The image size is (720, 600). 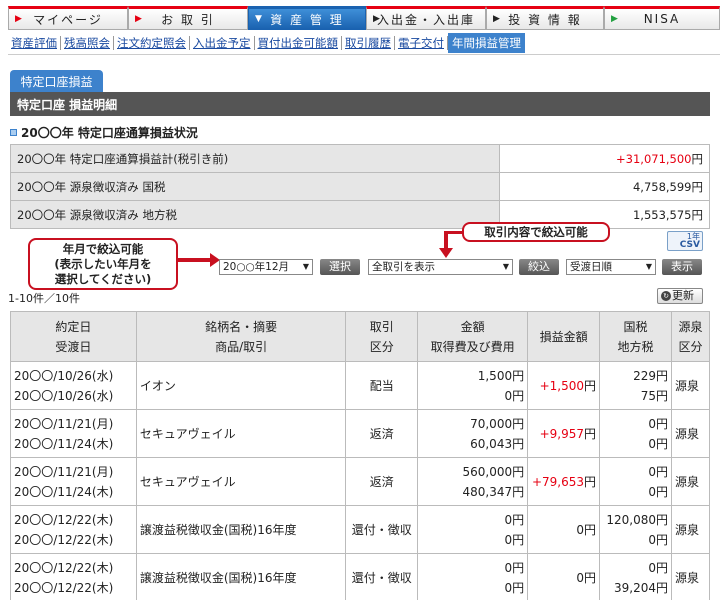 What do you see at coordinates (662, 18) in the screenshot?
I see `tab-nisa: ▶ NISA` at bounding box center [662, 18].